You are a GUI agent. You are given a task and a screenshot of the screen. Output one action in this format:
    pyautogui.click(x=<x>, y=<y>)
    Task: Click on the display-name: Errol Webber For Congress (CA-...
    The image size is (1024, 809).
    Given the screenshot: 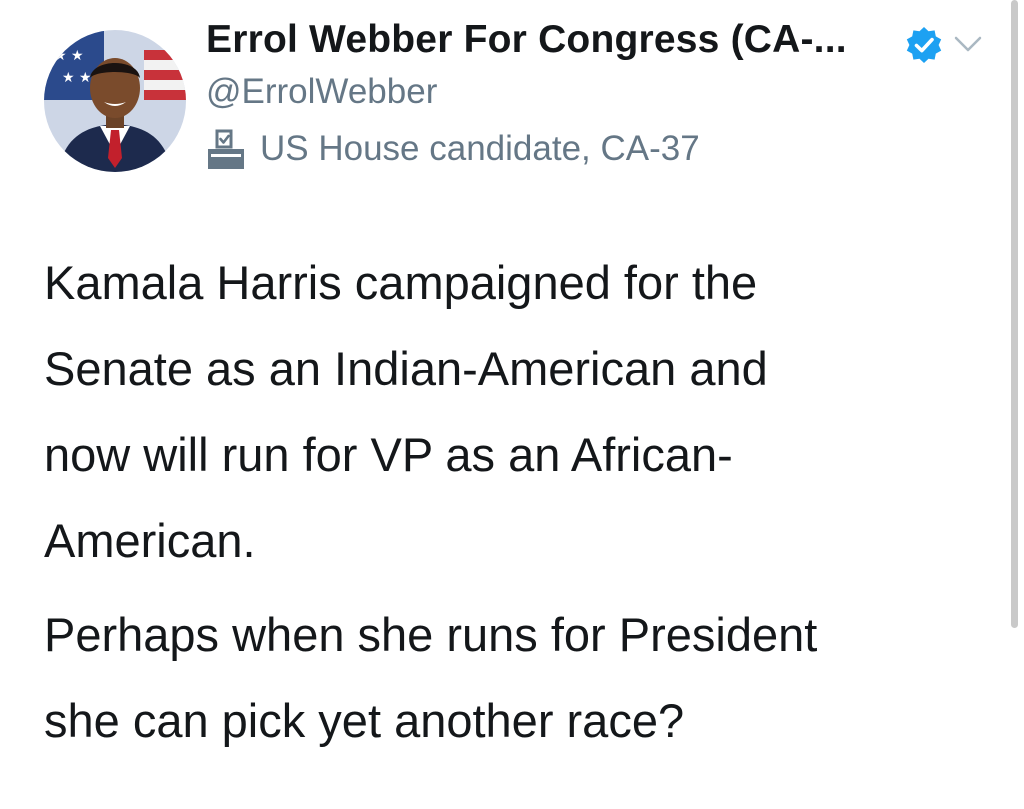 What is the action you would take?
    pyautogui.click(x=526, y=40)
    